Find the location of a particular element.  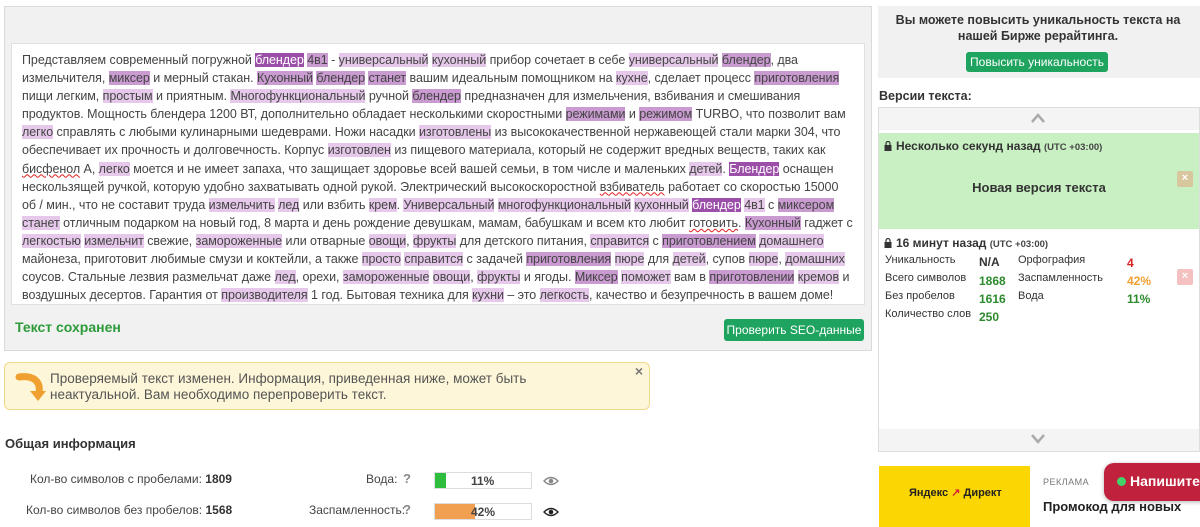

highlighted-keyword: многофункциональный is located at coordinates (564, 204).